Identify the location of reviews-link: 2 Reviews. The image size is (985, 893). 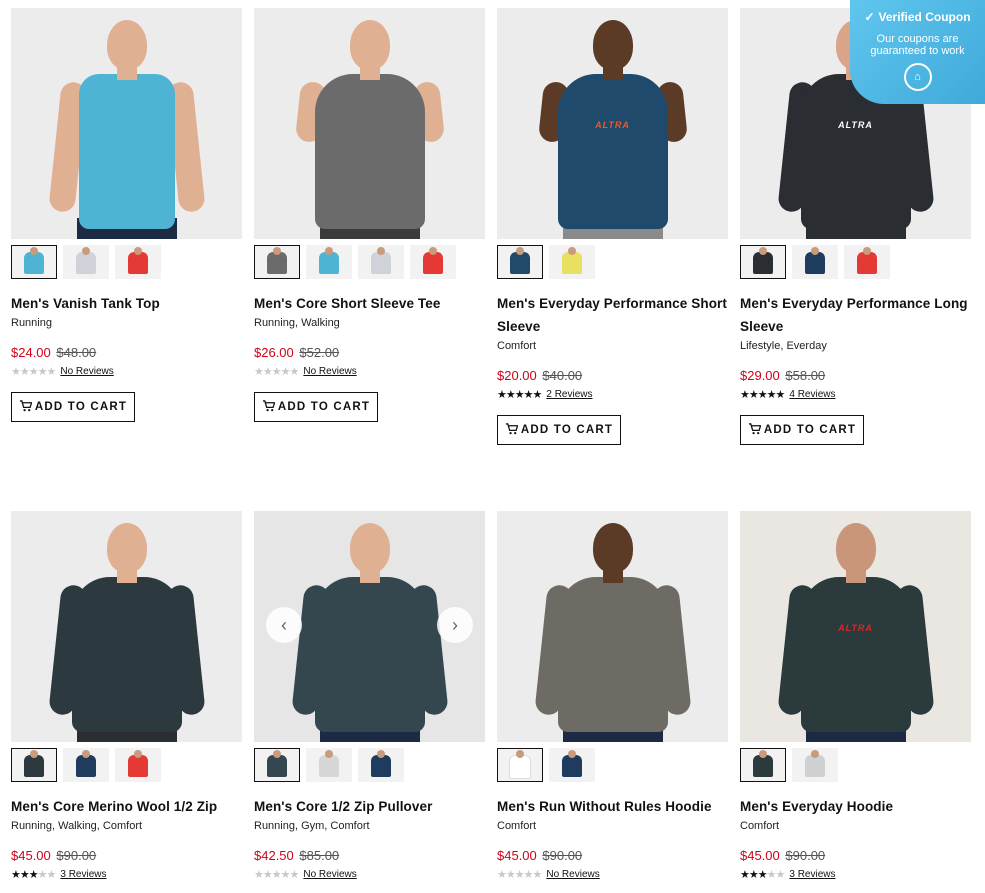
(569, 394).